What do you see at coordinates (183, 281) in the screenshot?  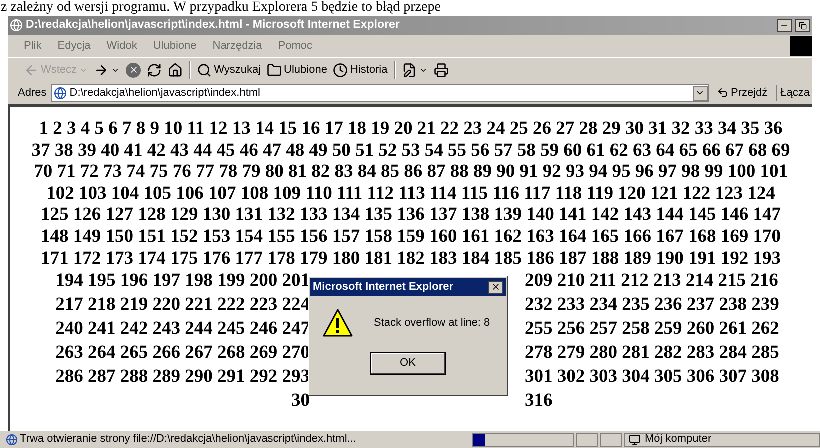 I see `number-row: 194 195 196 197 198 199 200 201` at bounding box center [183, 281].